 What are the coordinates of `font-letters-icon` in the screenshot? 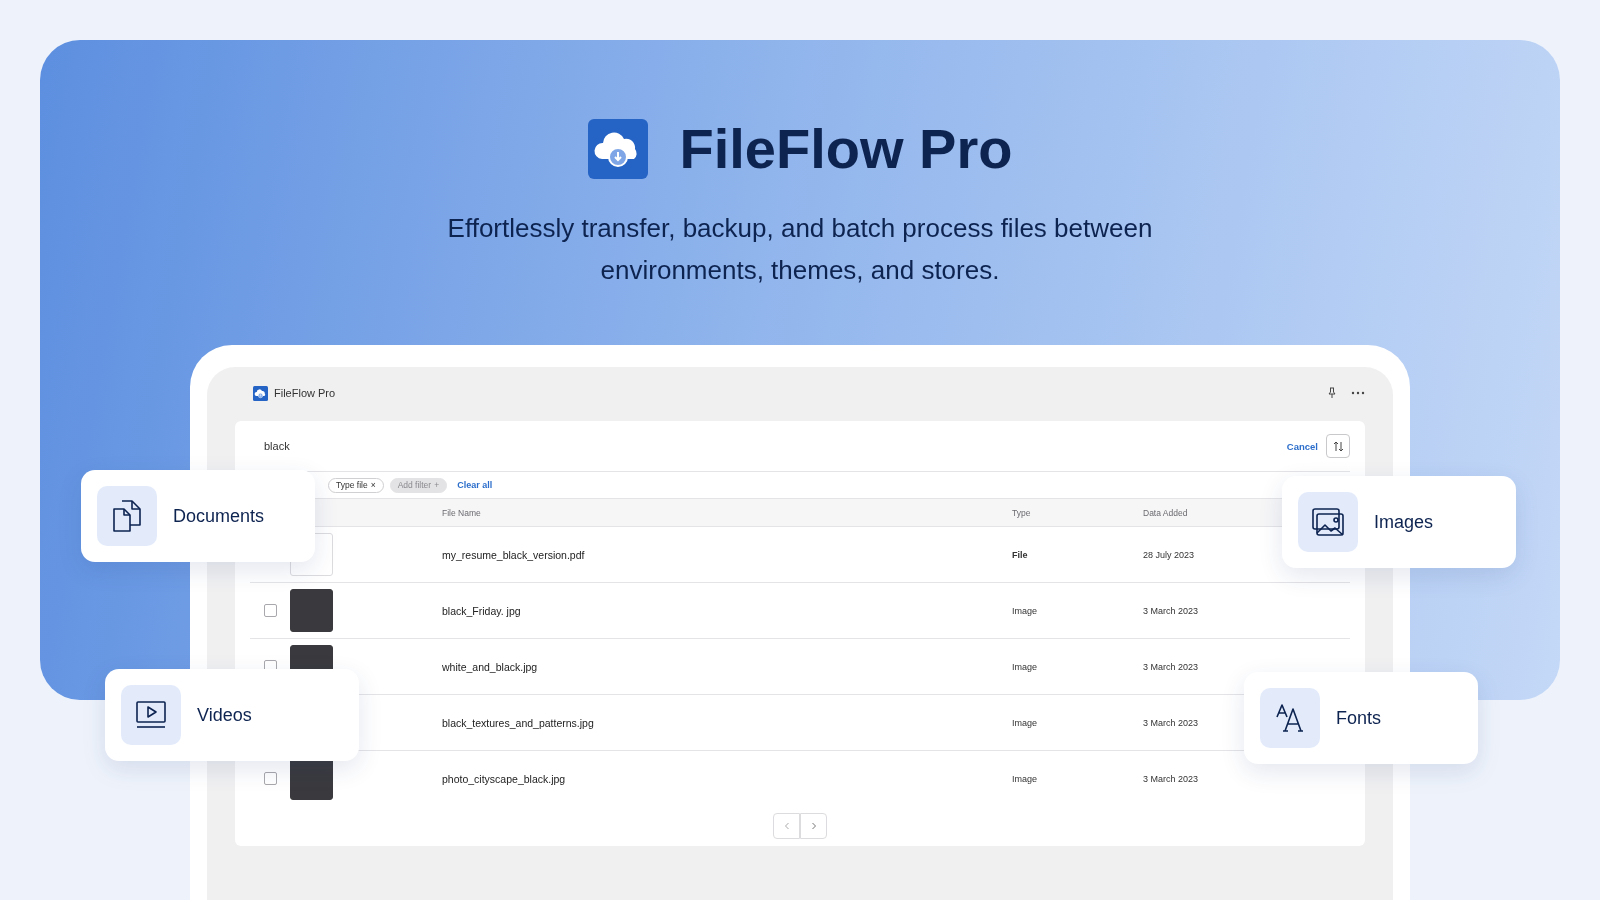 It's located at (1290, 718).